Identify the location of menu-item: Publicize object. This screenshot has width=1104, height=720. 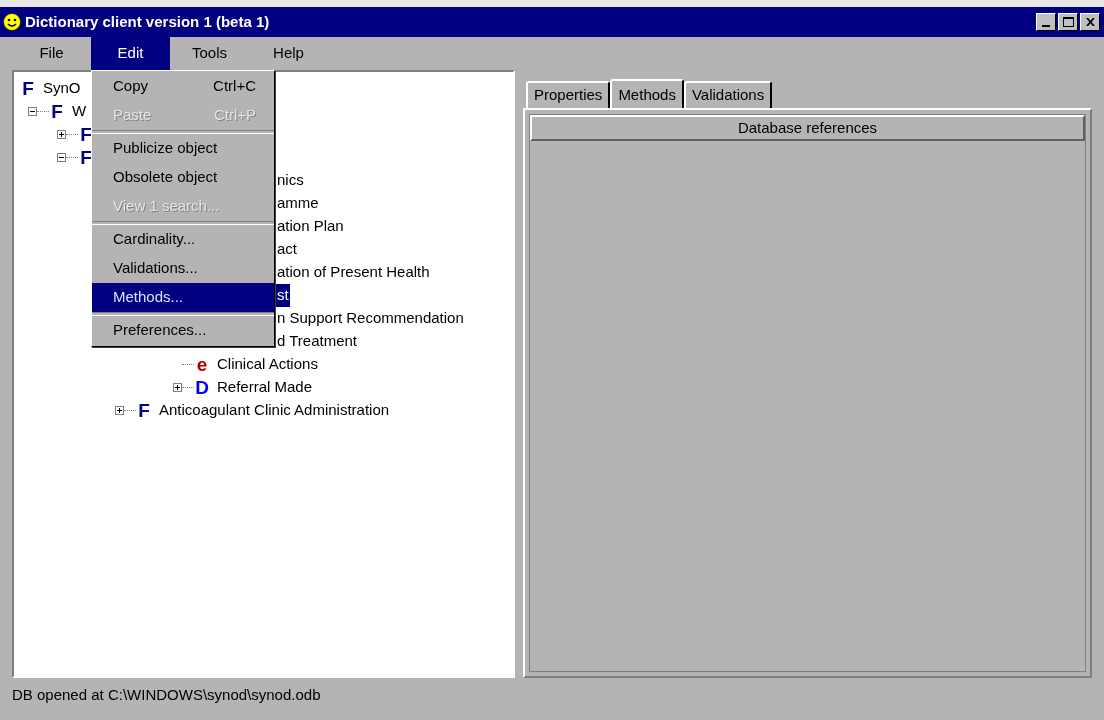
(183, 148).